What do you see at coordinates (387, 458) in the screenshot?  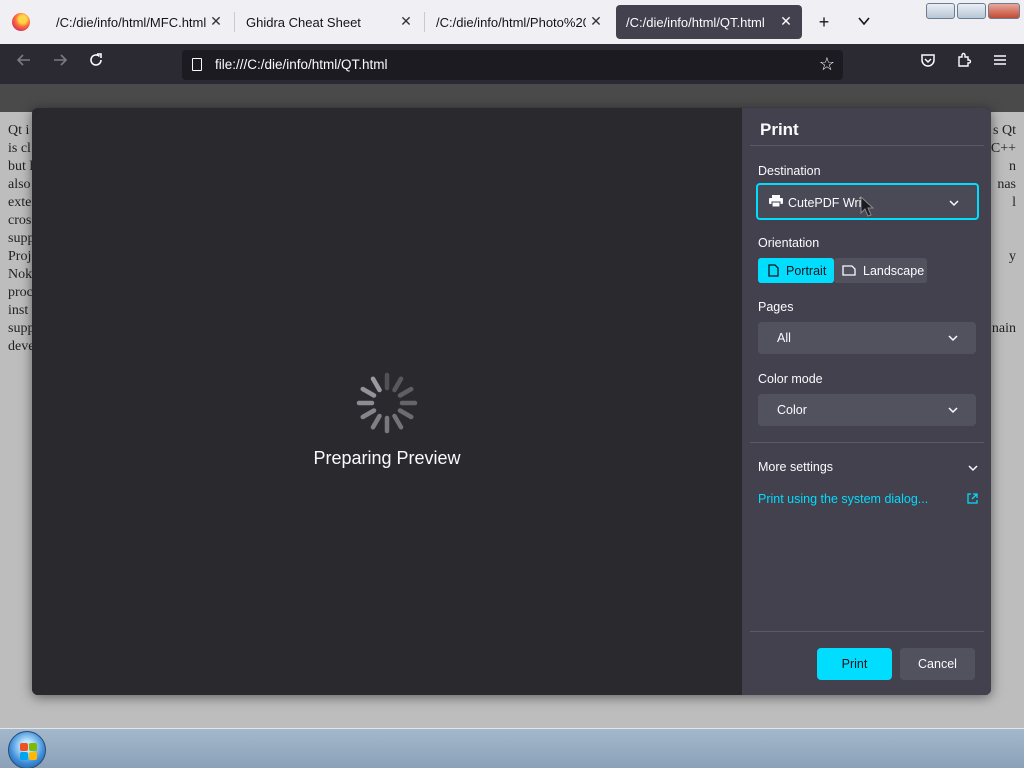 I see `preview-status-text: Preparing Preview` at bounding box center [387, 458].